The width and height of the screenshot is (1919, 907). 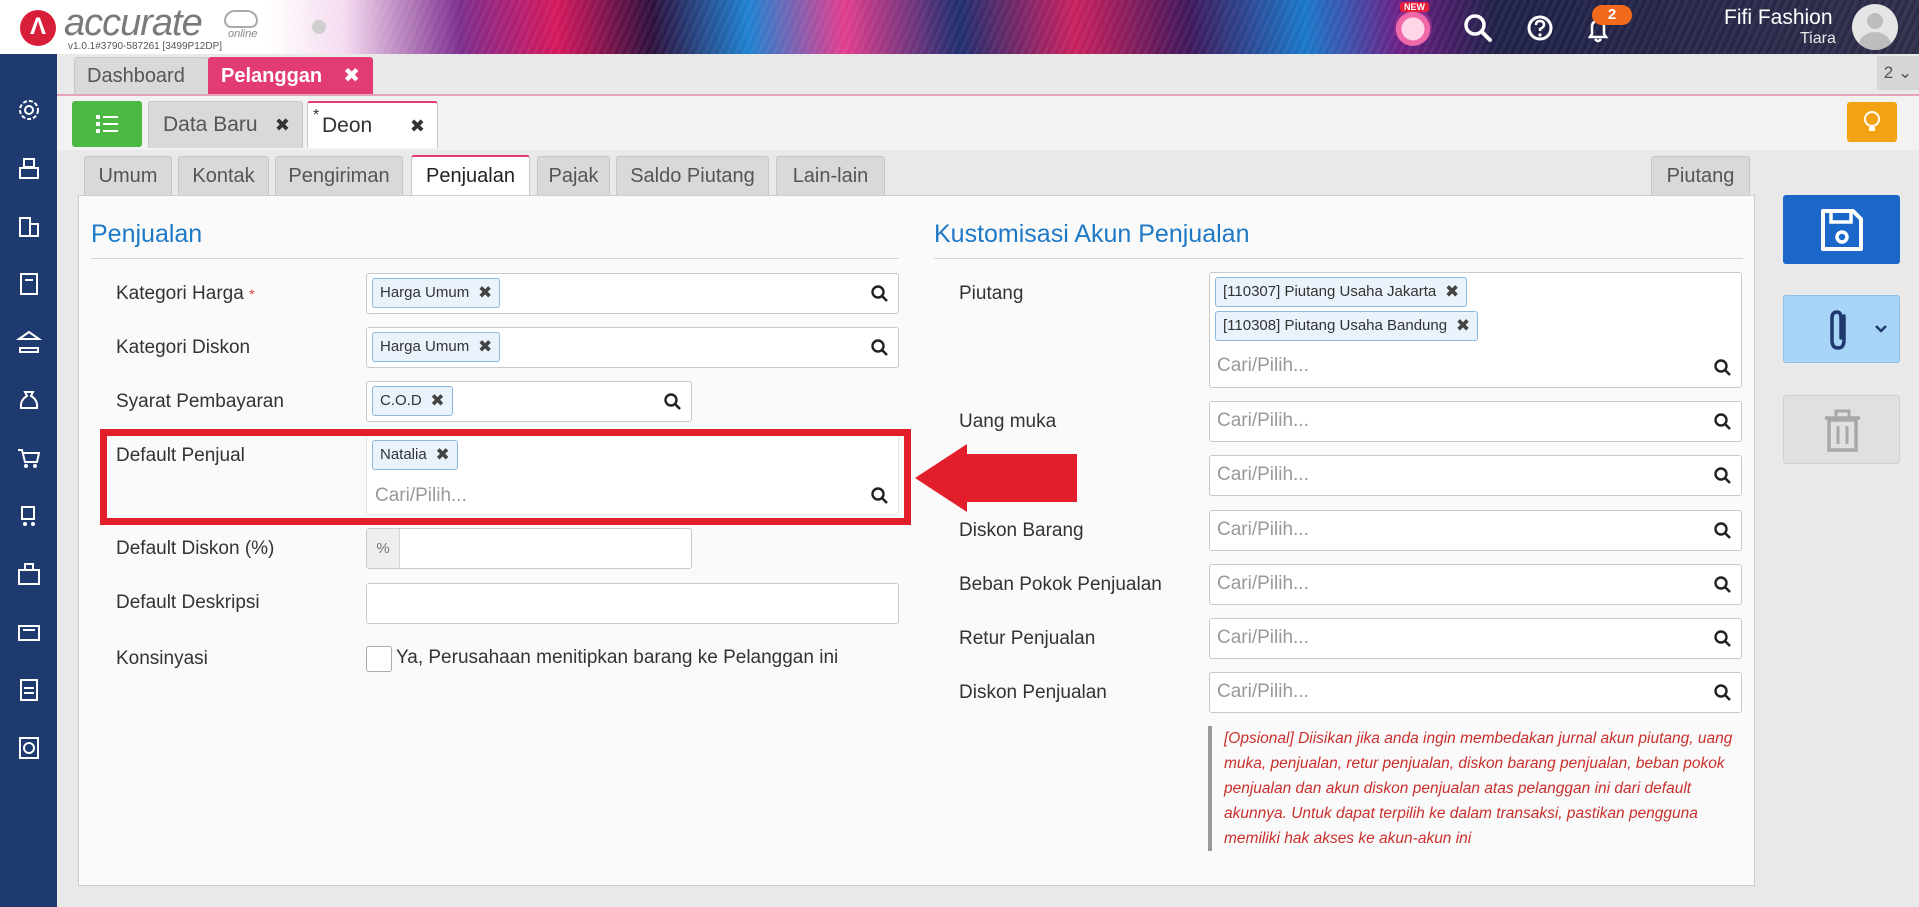 What do you see at coordinates (529, 548) in the screenshot?
I see `default-diskon-field: %` at bounding box center [529, 548].